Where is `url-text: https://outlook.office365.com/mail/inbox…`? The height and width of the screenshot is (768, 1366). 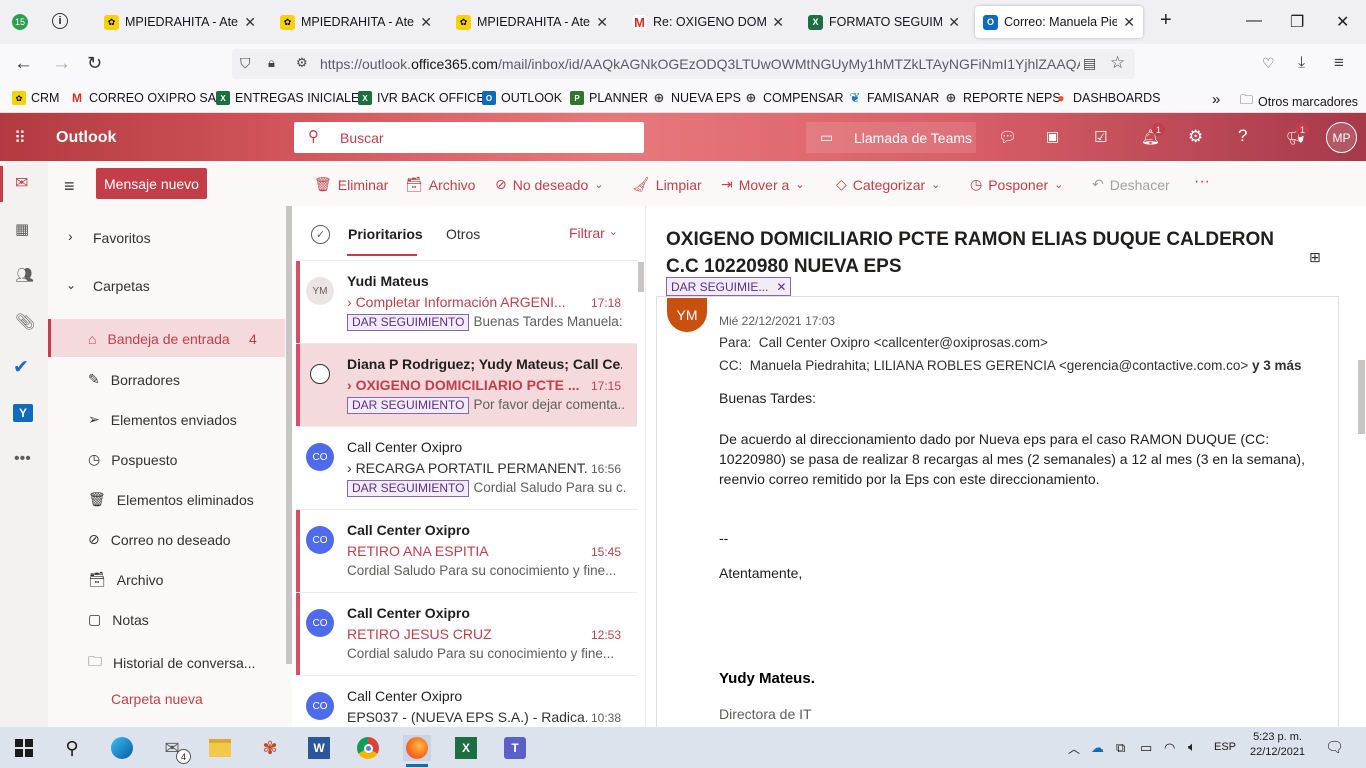
url-text: https://outlook.office365.com/mail/inbox… is located at coordinates (700, 64).